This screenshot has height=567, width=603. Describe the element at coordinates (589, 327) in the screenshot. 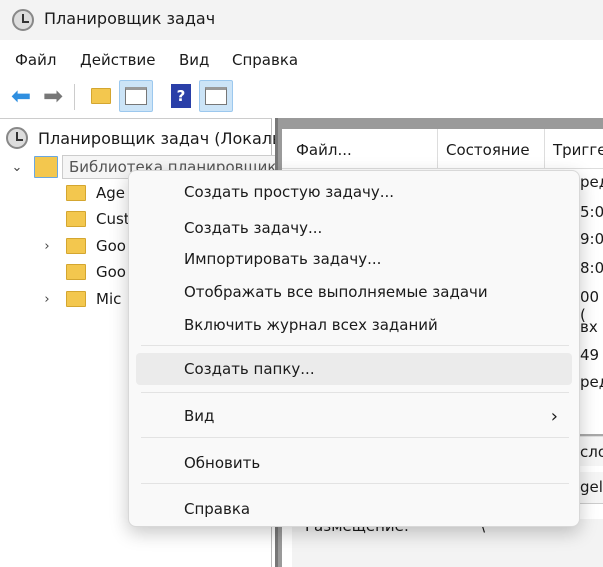

I see `table-cell: вх` at that location.